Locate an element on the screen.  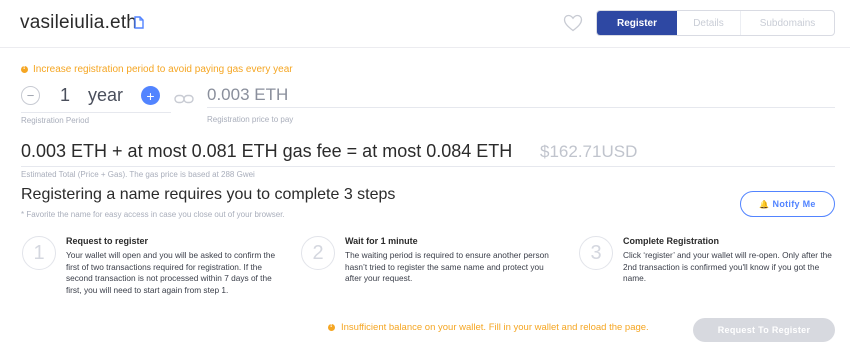
price-underline is located at coordinates (521, 107).